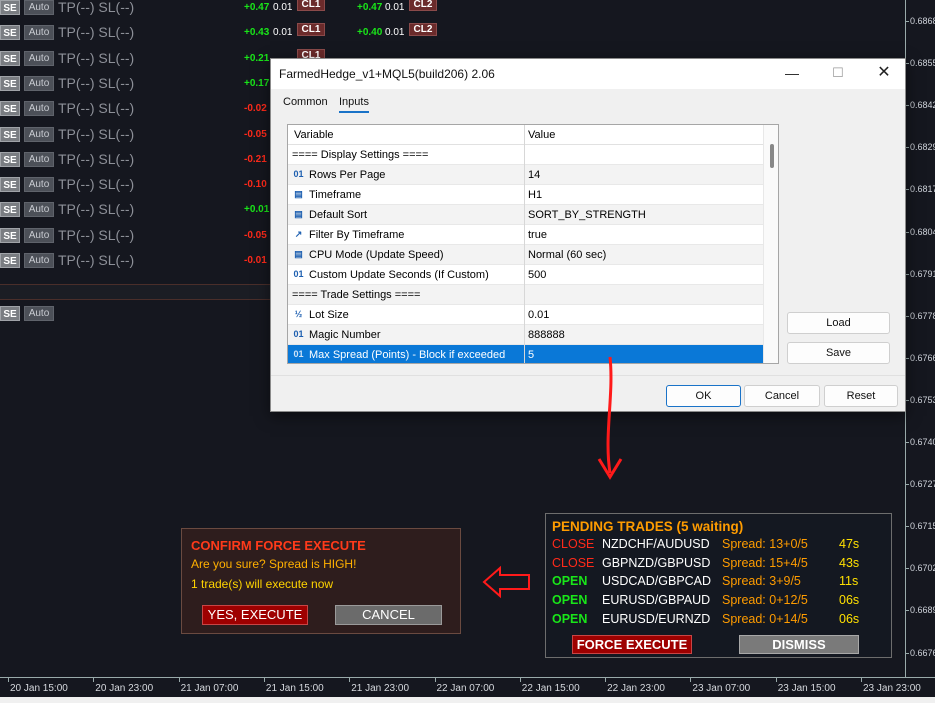 Image resolution: width=935 pixels, height=703 pixels. What do you see at coordinates (549, 686) in the screenshot?
I see `time-tick-label: 22 Jan 15:00` at bounding box center [549, 686].